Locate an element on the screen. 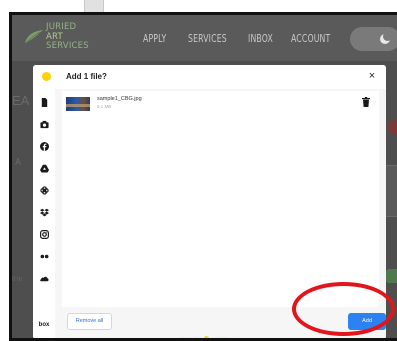  file-icon is located at coordinates (44, 102).